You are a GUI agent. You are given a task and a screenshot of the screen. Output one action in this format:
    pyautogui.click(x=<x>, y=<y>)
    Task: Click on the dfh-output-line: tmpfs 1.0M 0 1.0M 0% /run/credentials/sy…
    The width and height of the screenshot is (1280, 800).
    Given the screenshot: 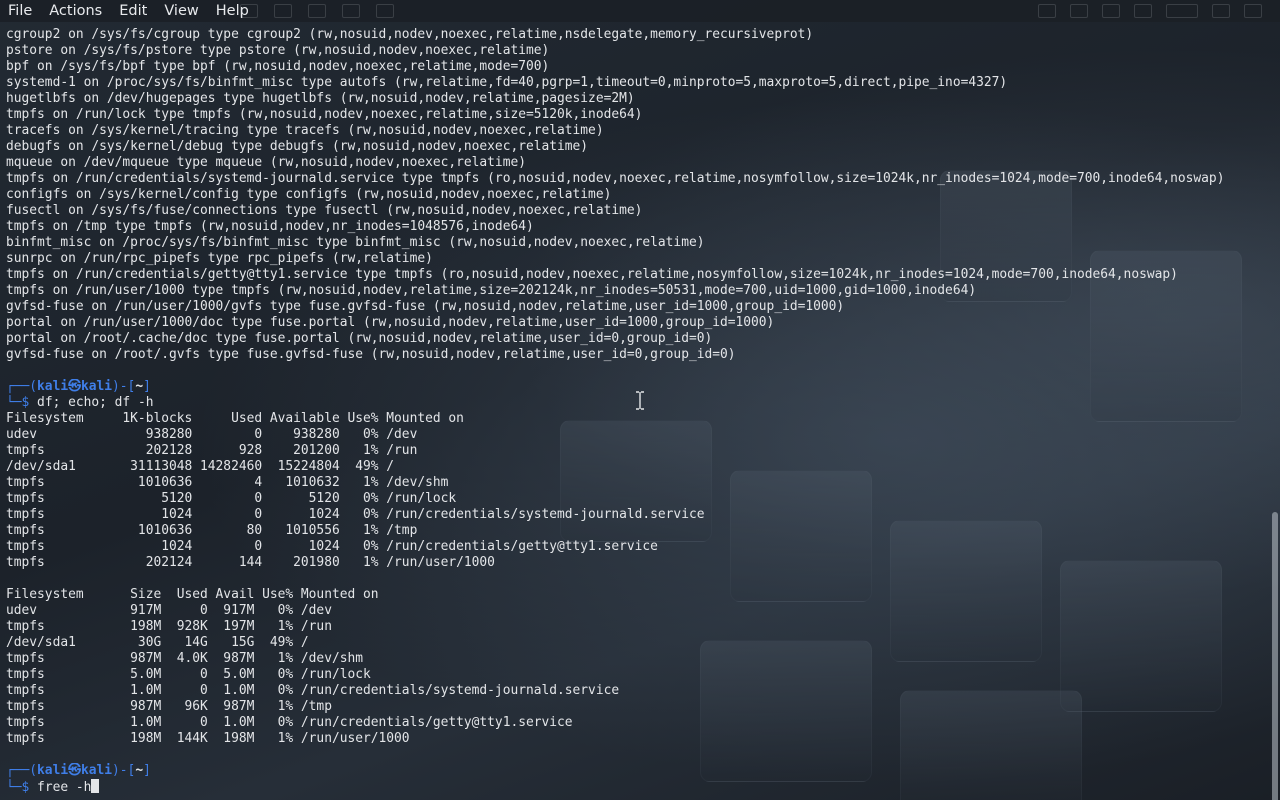 What is the action you would take?
    pyautogui.click(x=313, y=690)
    